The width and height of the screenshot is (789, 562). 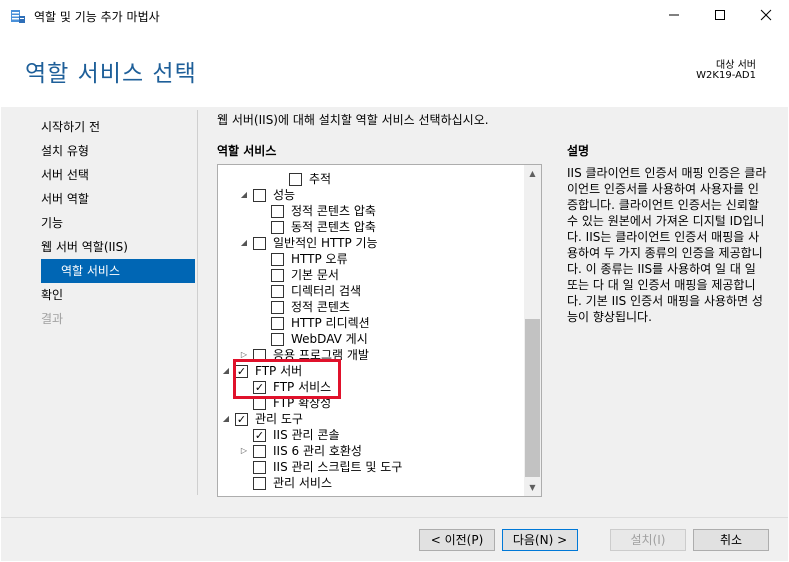 I want to click on install-button: 설치(I), so click(x=648, y=540).